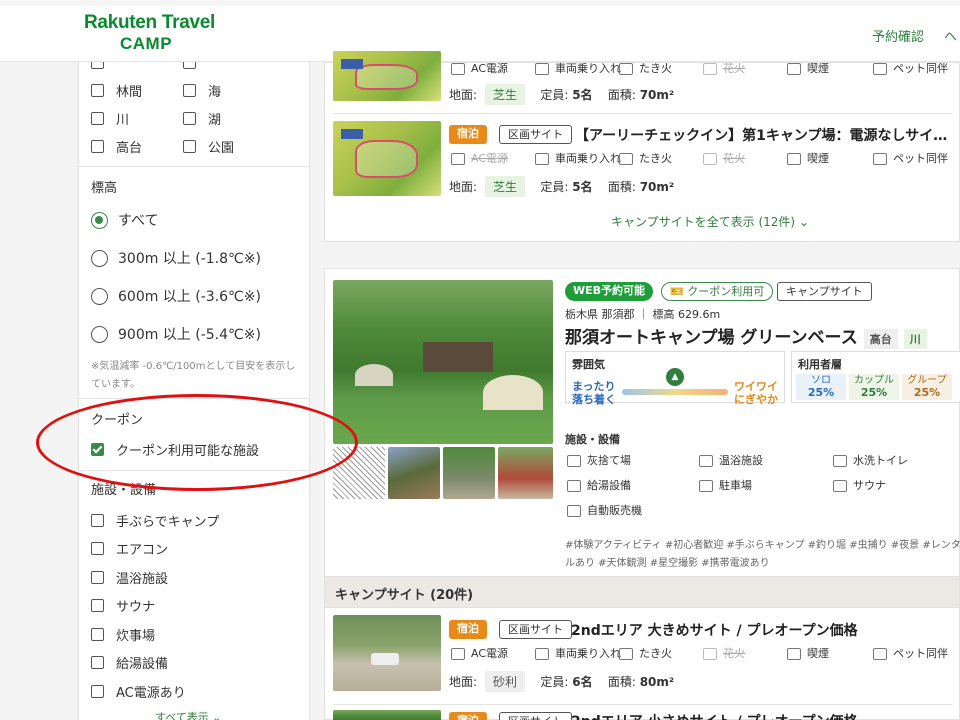 The image size is (960, 720). I want to click on mood-slider, so click(675, 392).